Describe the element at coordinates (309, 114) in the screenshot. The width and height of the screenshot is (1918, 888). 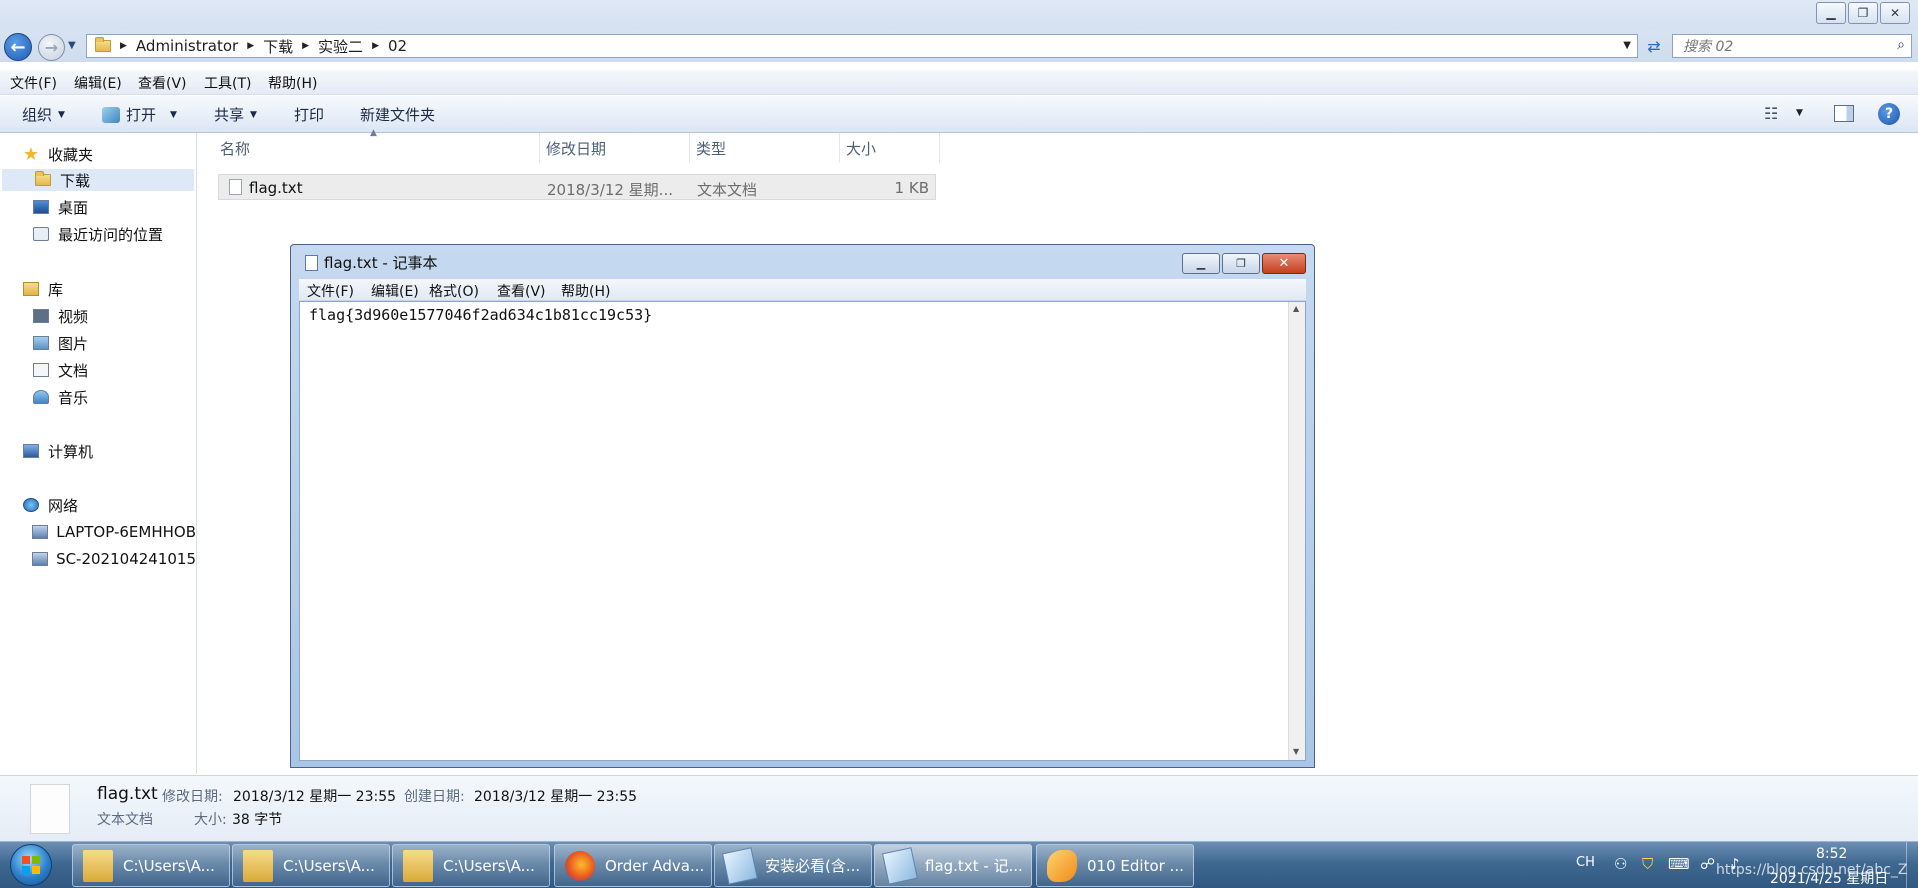
I see `print-button: 打印` at that location.